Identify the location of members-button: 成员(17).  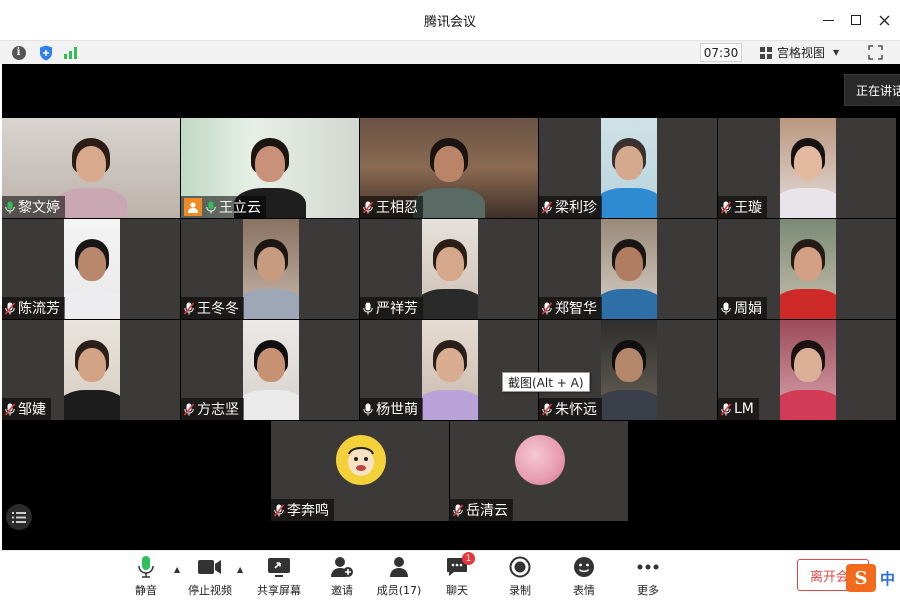
(399, 576).